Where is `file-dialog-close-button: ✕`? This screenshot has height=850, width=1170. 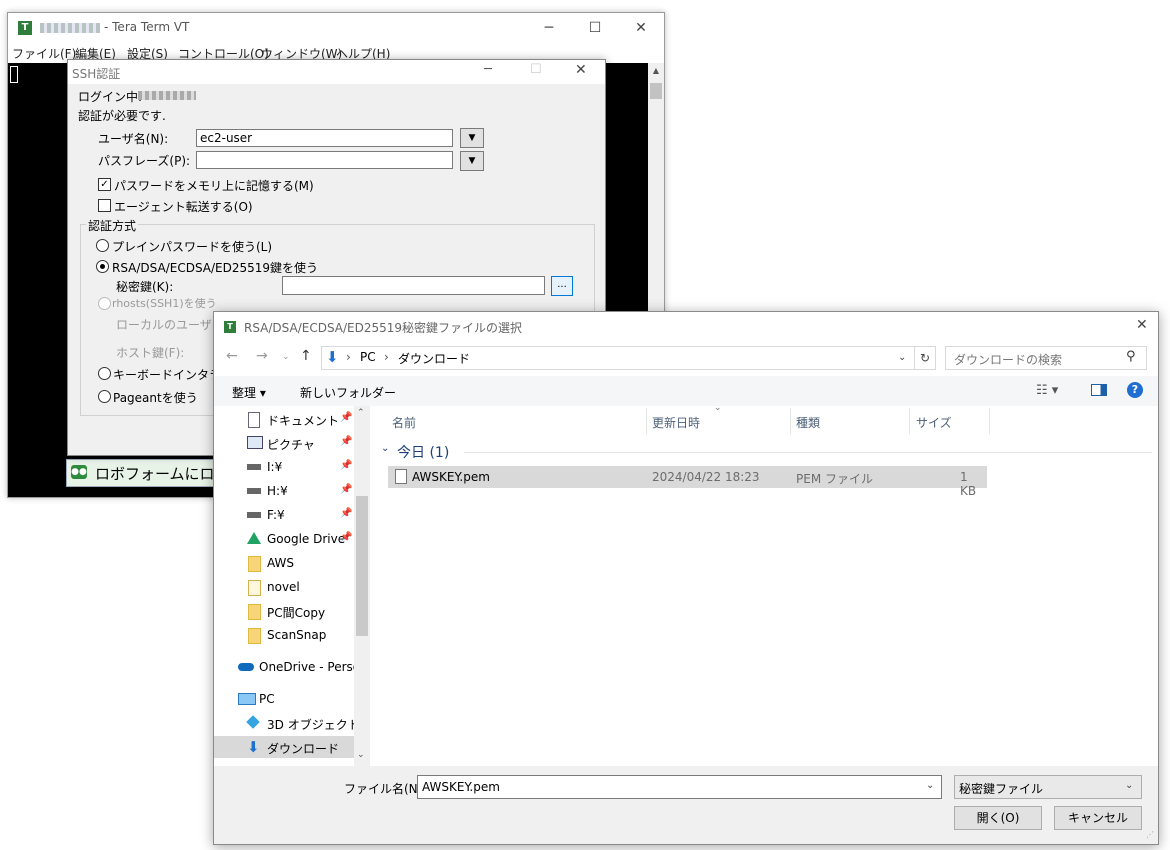
file-dialog-close-button: ✕ is located at coordinates (1142, 325).